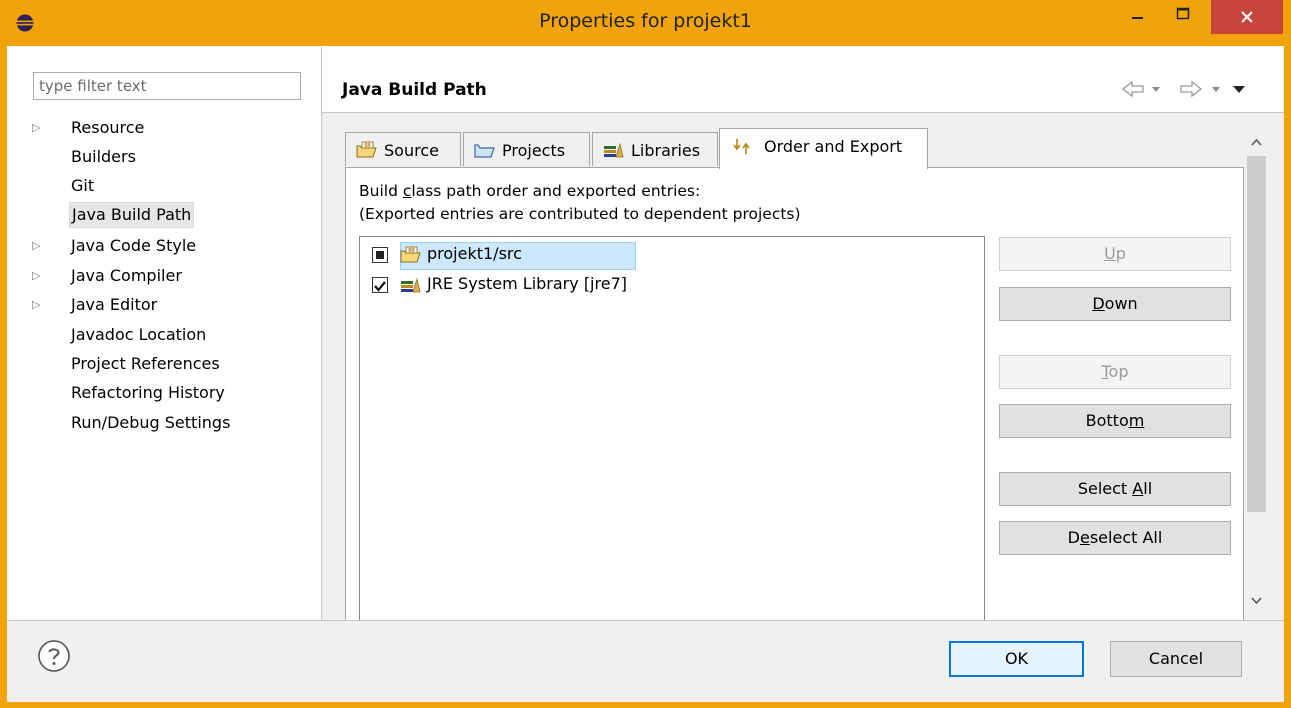 Image resolution: width=1291 pixels, height=708 pixels. What do you see at coordinates (645, 661) in the screenshot?
I see `dialog-footer: OK Cancel` at bounding box center [645, 661].